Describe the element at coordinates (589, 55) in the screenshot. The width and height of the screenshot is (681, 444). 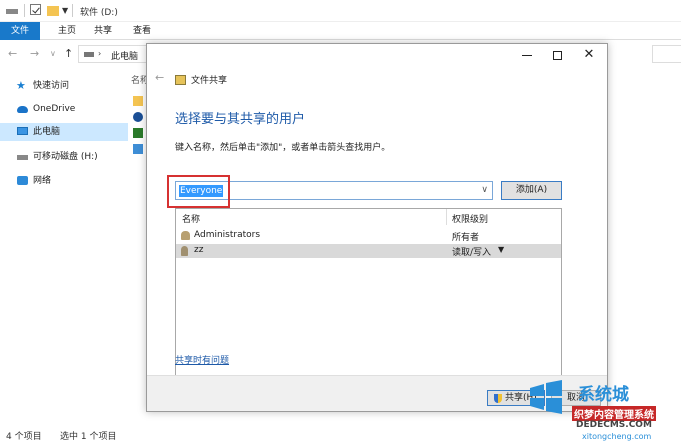
I see `close-button: ✕` at that location.